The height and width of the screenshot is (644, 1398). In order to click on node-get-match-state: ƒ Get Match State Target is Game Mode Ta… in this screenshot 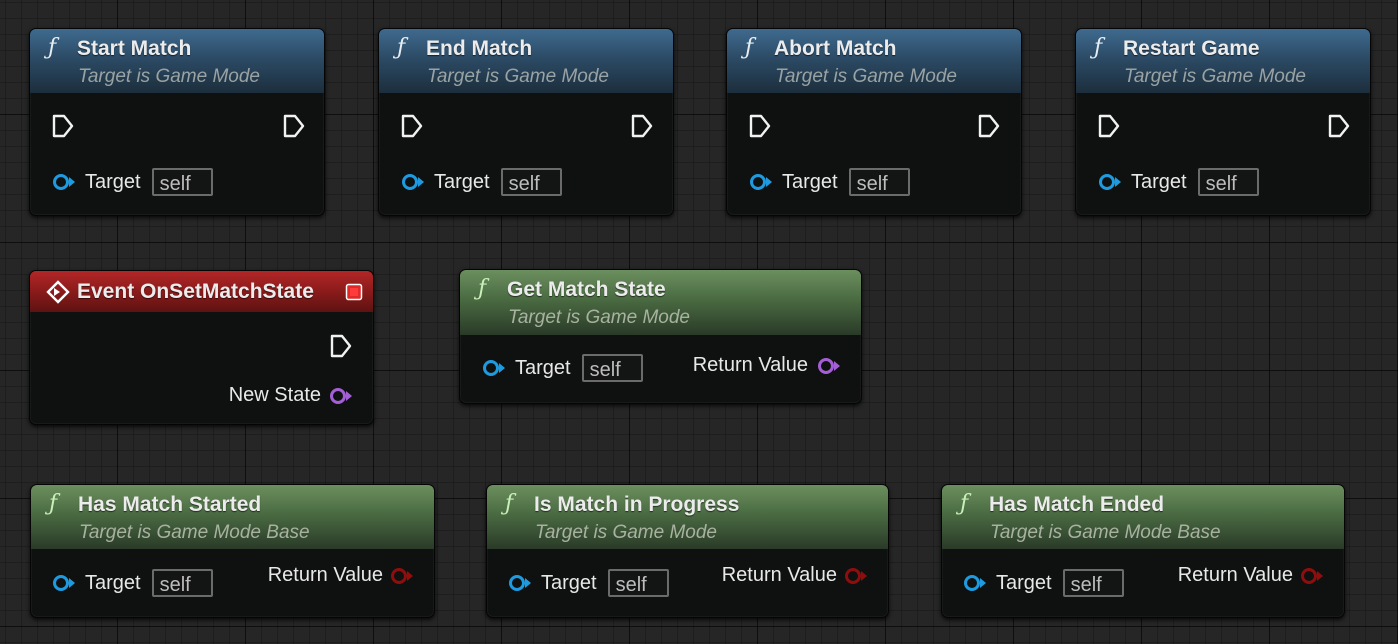, I will do `click(660, 336)`.